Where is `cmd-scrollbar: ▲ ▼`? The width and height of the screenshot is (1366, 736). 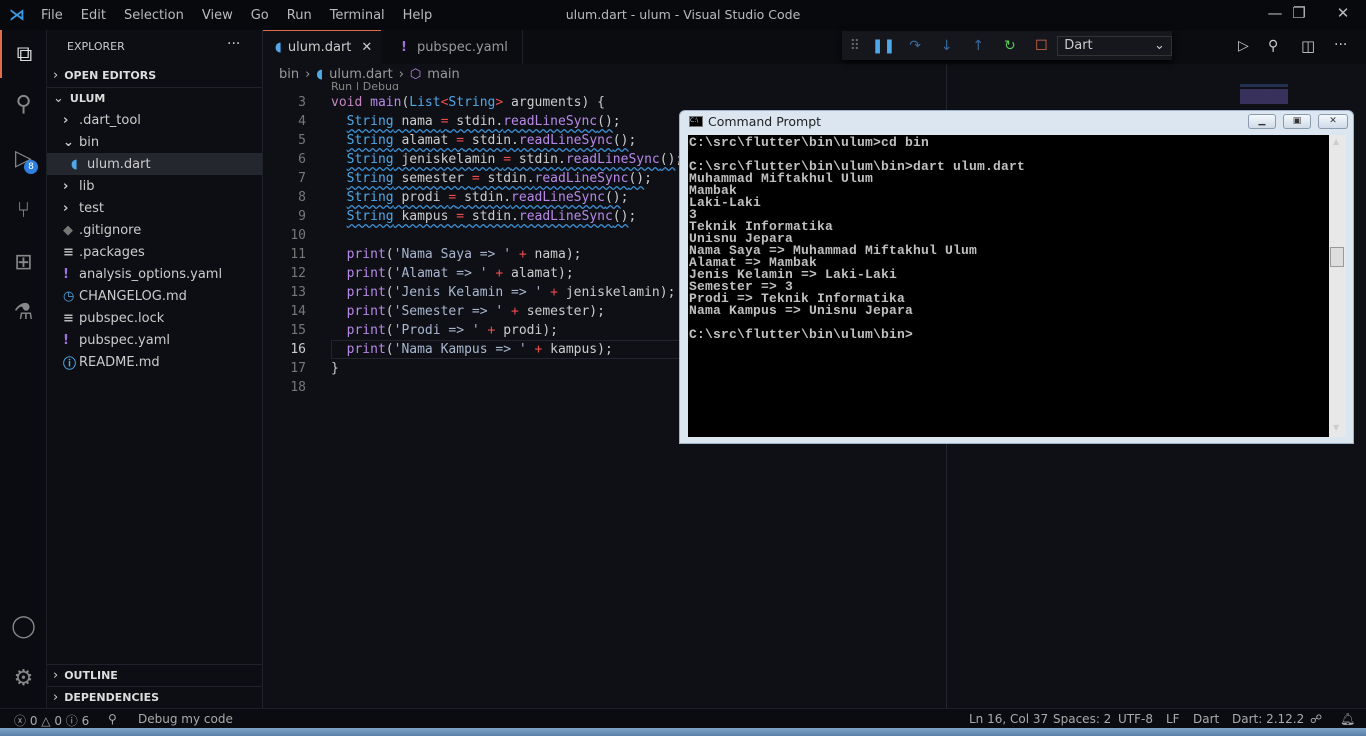 cmd-scrollbar: ▲ ▼ is located at coordinates (1337, 286).